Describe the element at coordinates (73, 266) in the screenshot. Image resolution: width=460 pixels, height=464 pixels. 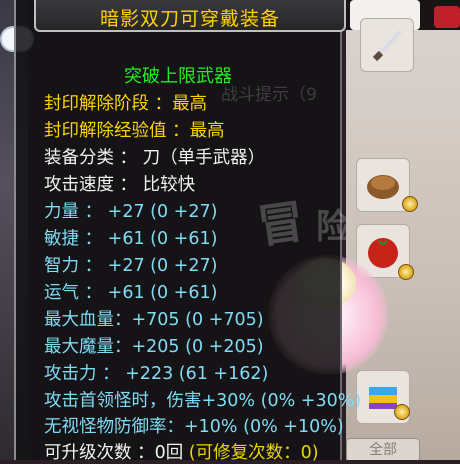
I see `stat-label: 智力 ：` at that location.